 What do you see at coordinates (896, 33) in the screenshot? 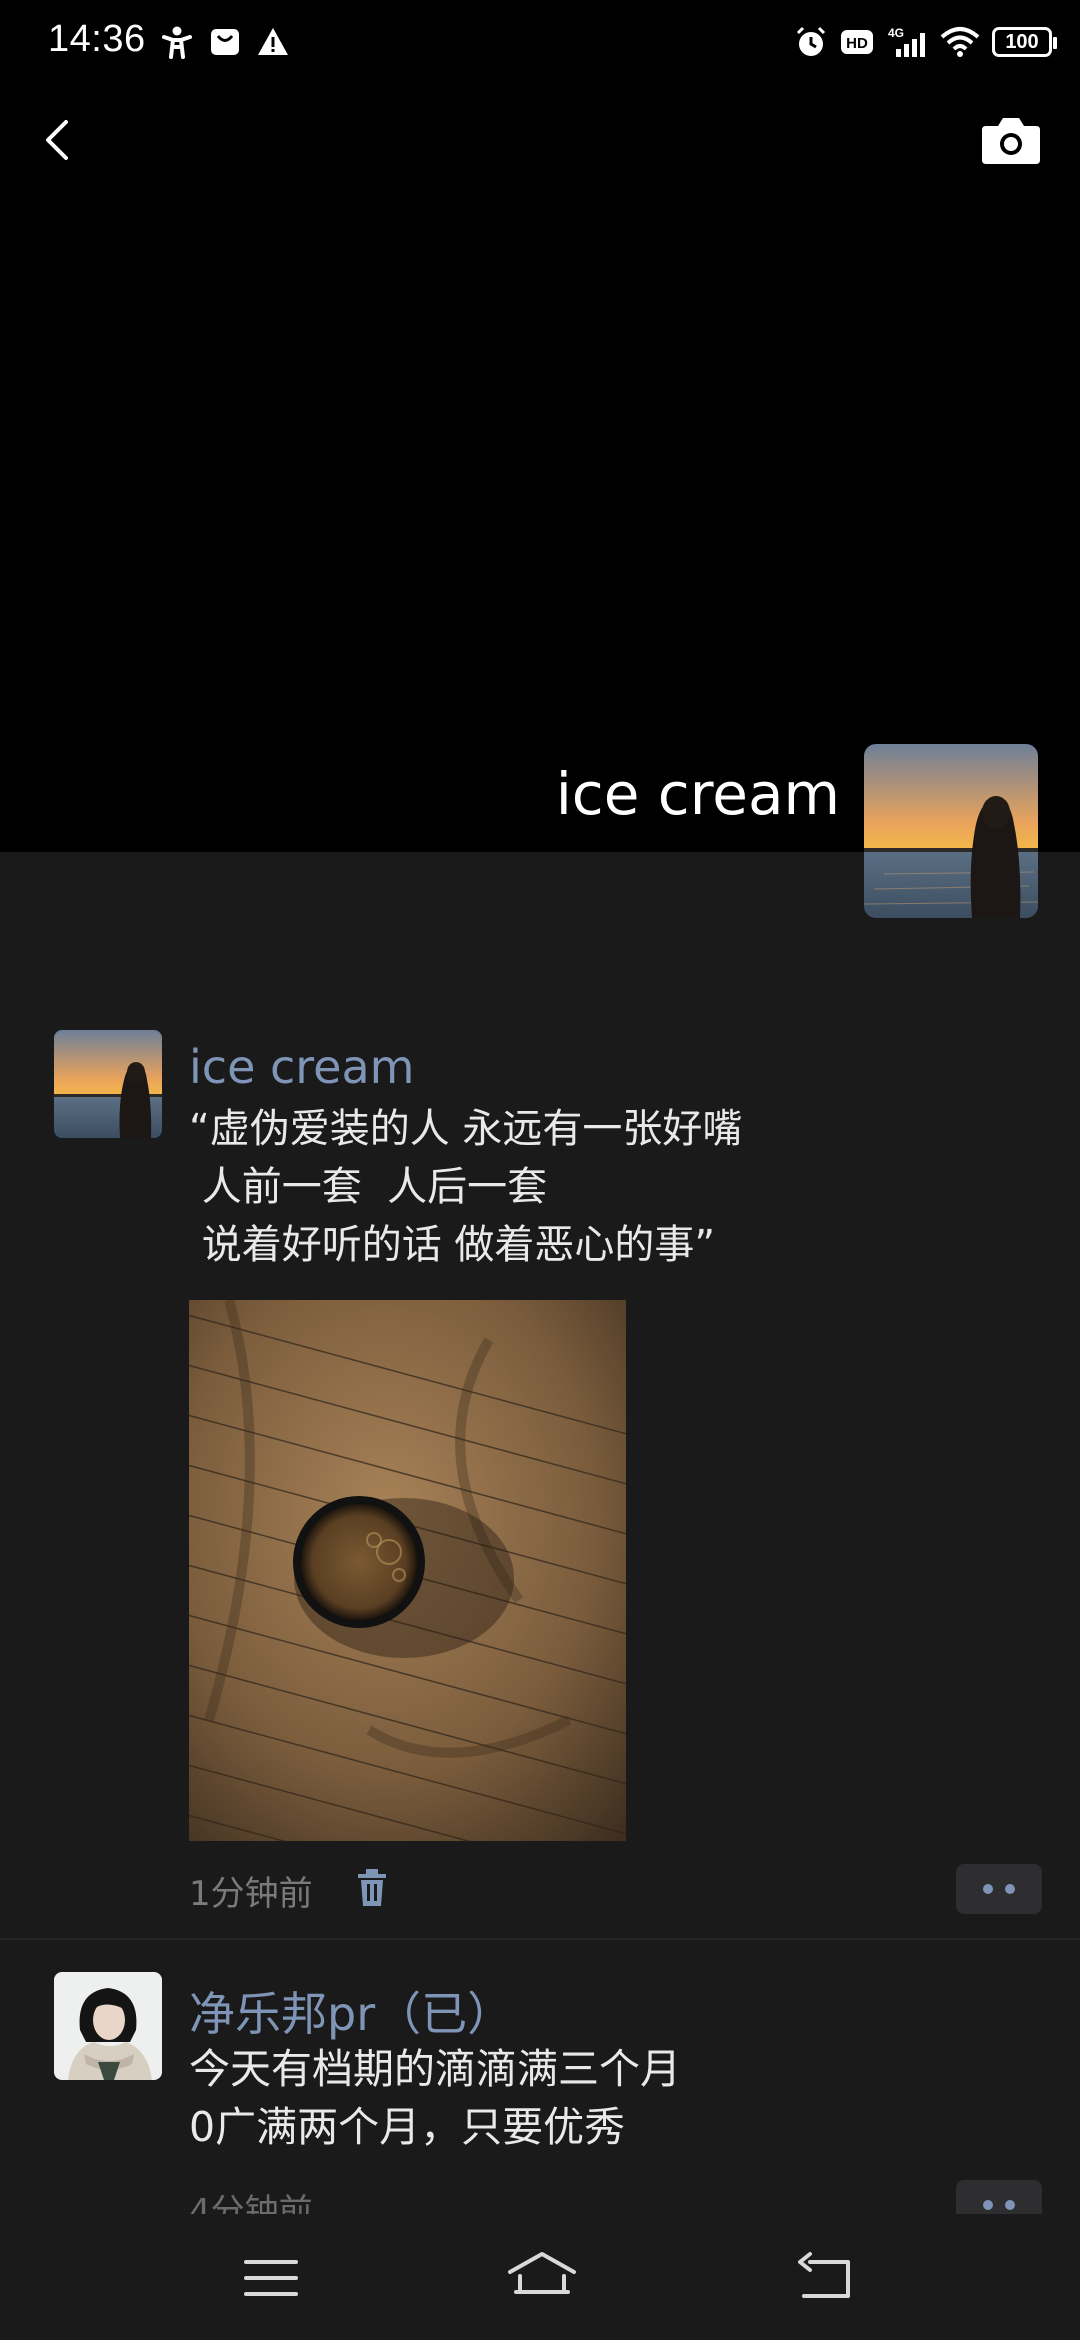
I see `network-type: 4G` at bounding box center [896, 33].